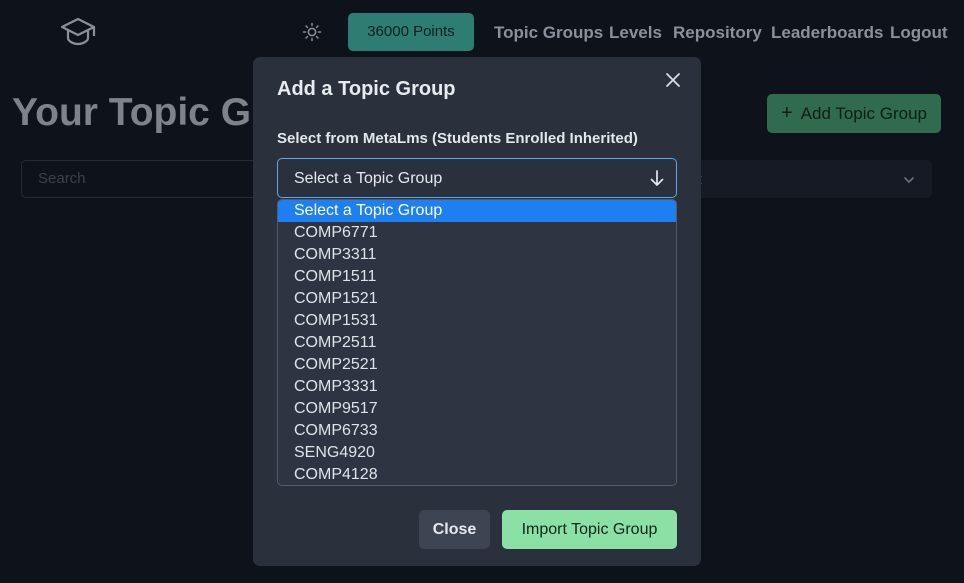 This screenshot has height=583, width=964. I want to click on dropdown-option: SENG4920, so click(477, 453).